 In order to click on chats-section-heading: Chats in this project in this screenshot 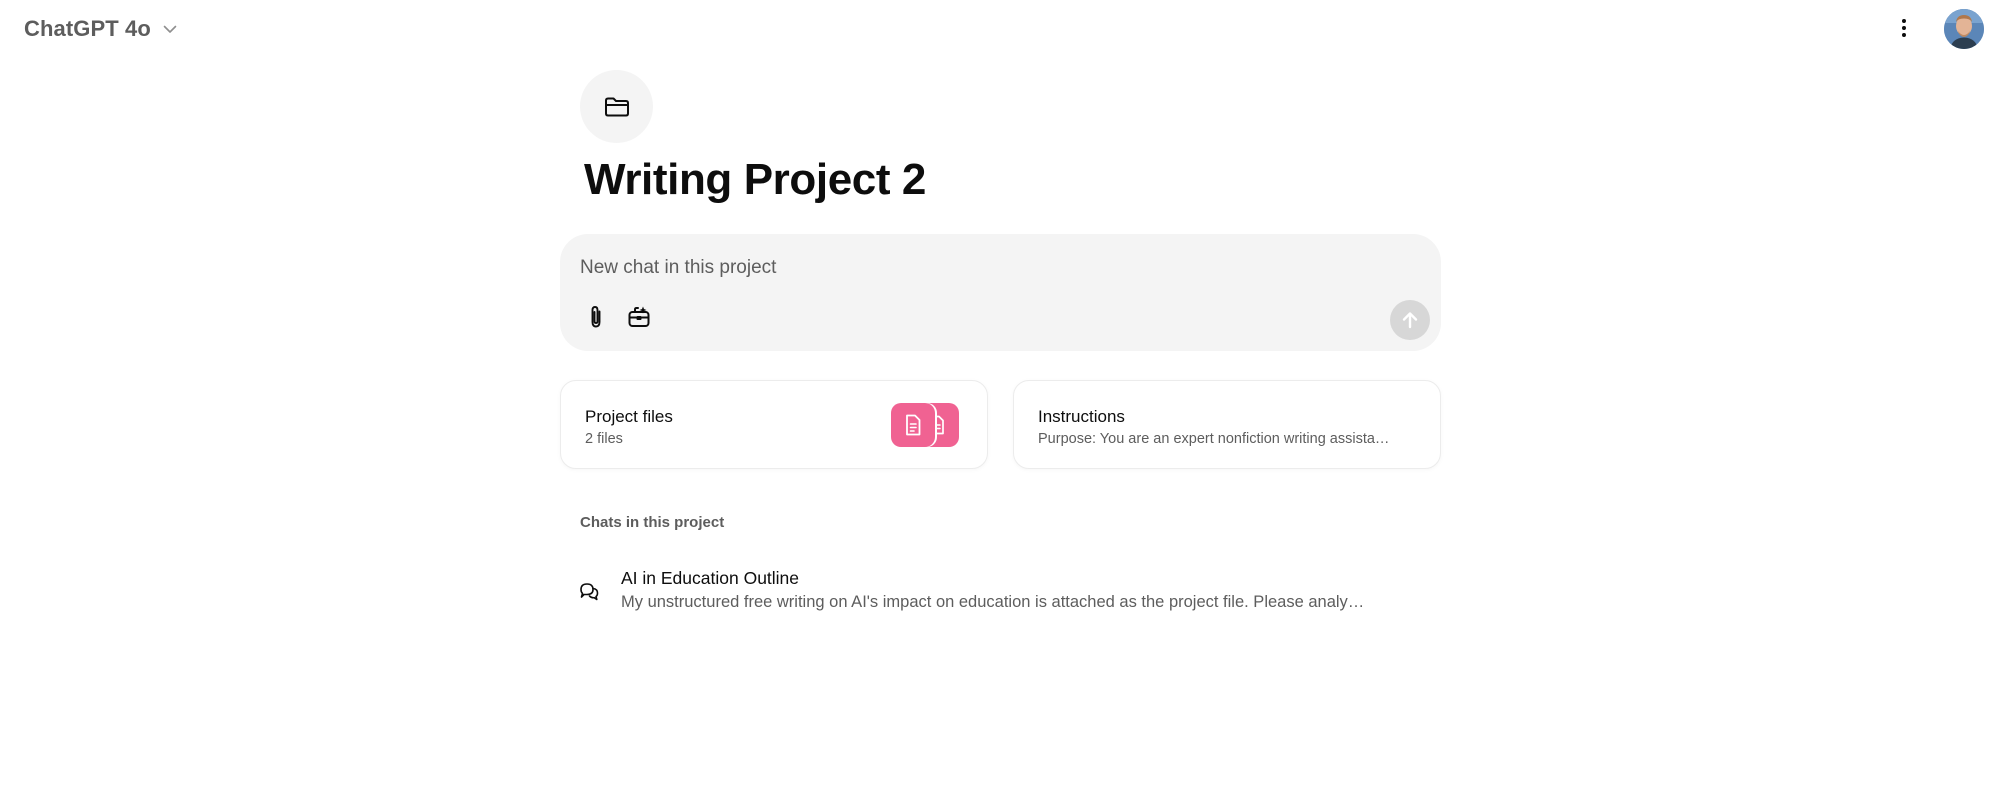, I will do `click(652, 522)`.